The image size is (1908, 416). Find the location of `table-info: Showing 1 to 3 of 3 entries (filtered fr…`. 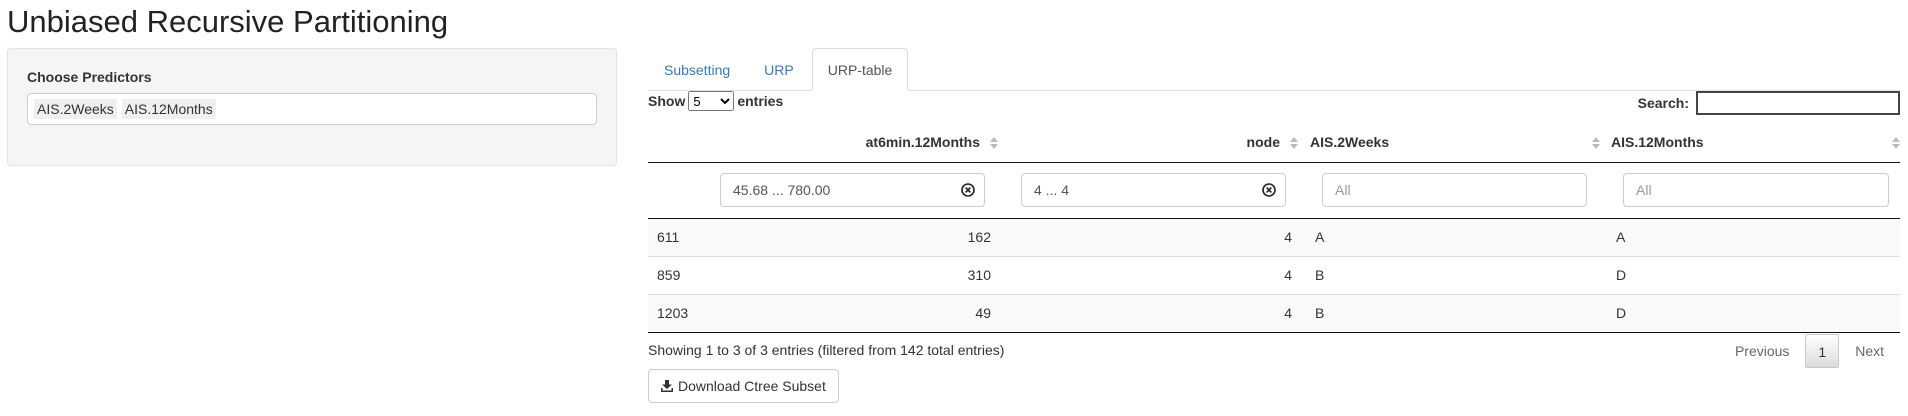

table-info: Showing 1 to 3 of 3 entries (filtered fr… is located at coordinates (826, 350).